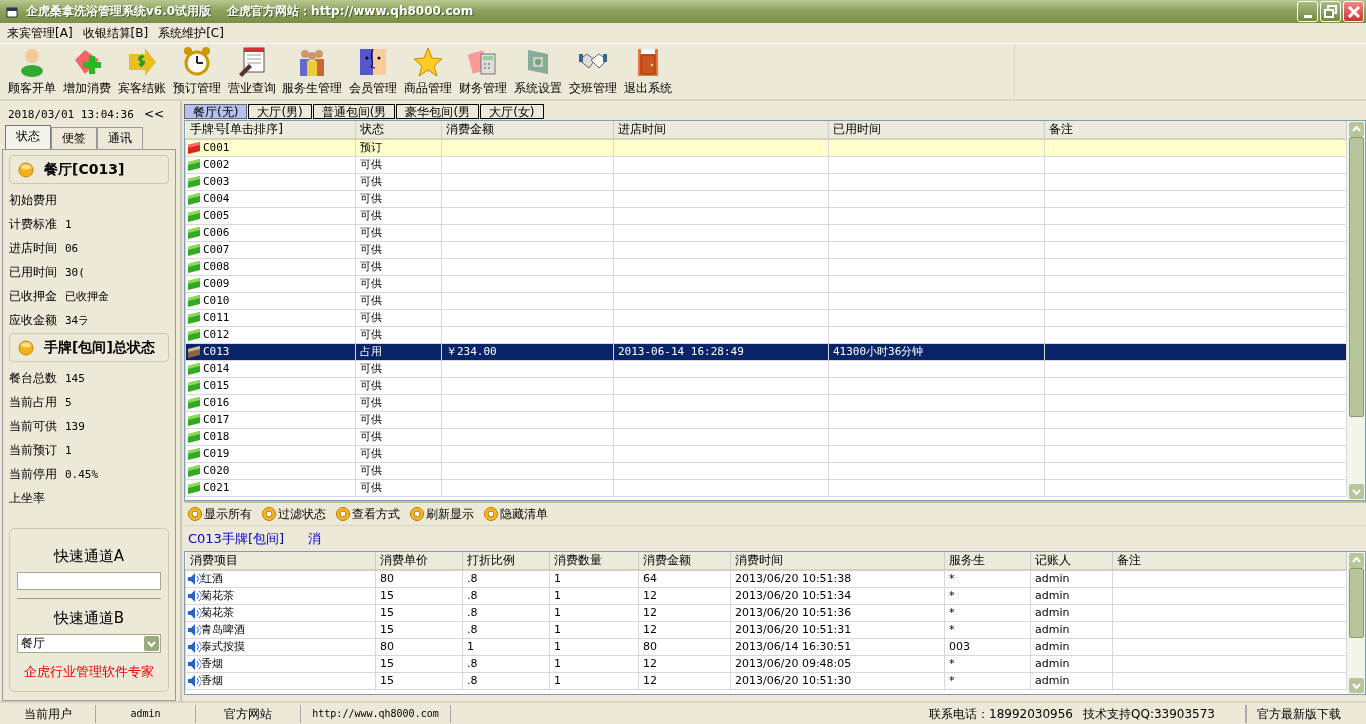 Image resolution: width=1366 pixels, height=724 pixels. What do you see at coordinates (68, 450) in the screenshot?
I see `field-value: 1` at bounding box center [68, 450].